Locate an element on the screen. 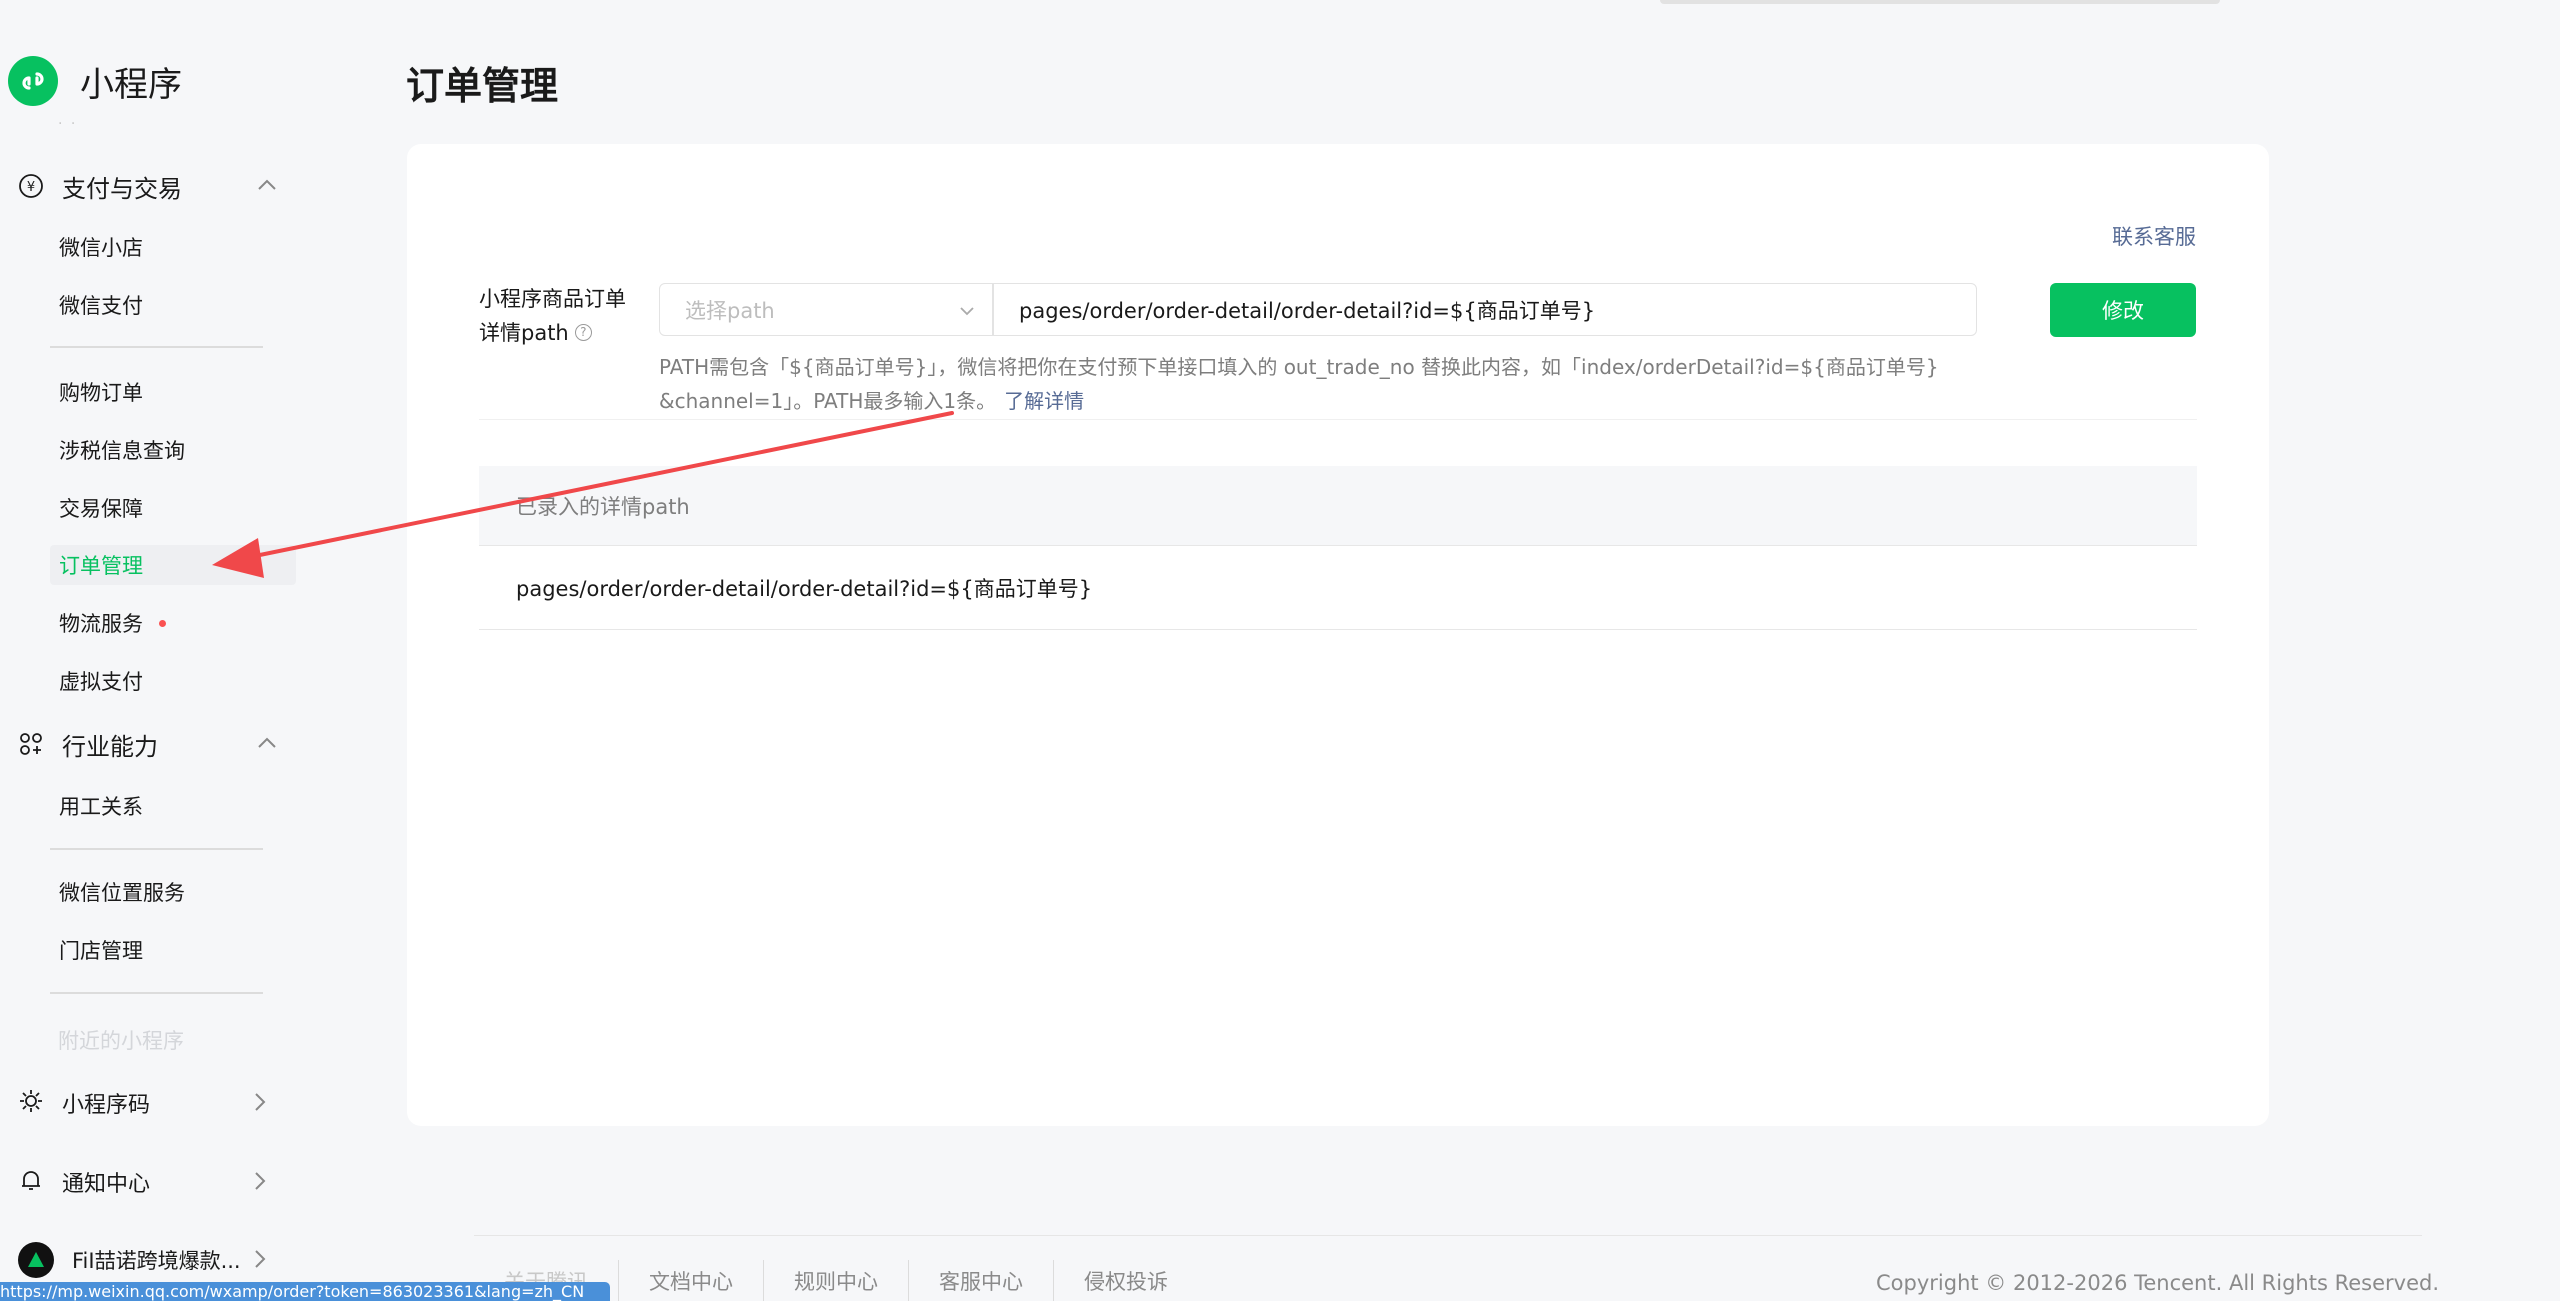 This screenshot has width=2560, height=1301. form-label: 小程序商品订单 详情path? is located at coordinates (564, 316).